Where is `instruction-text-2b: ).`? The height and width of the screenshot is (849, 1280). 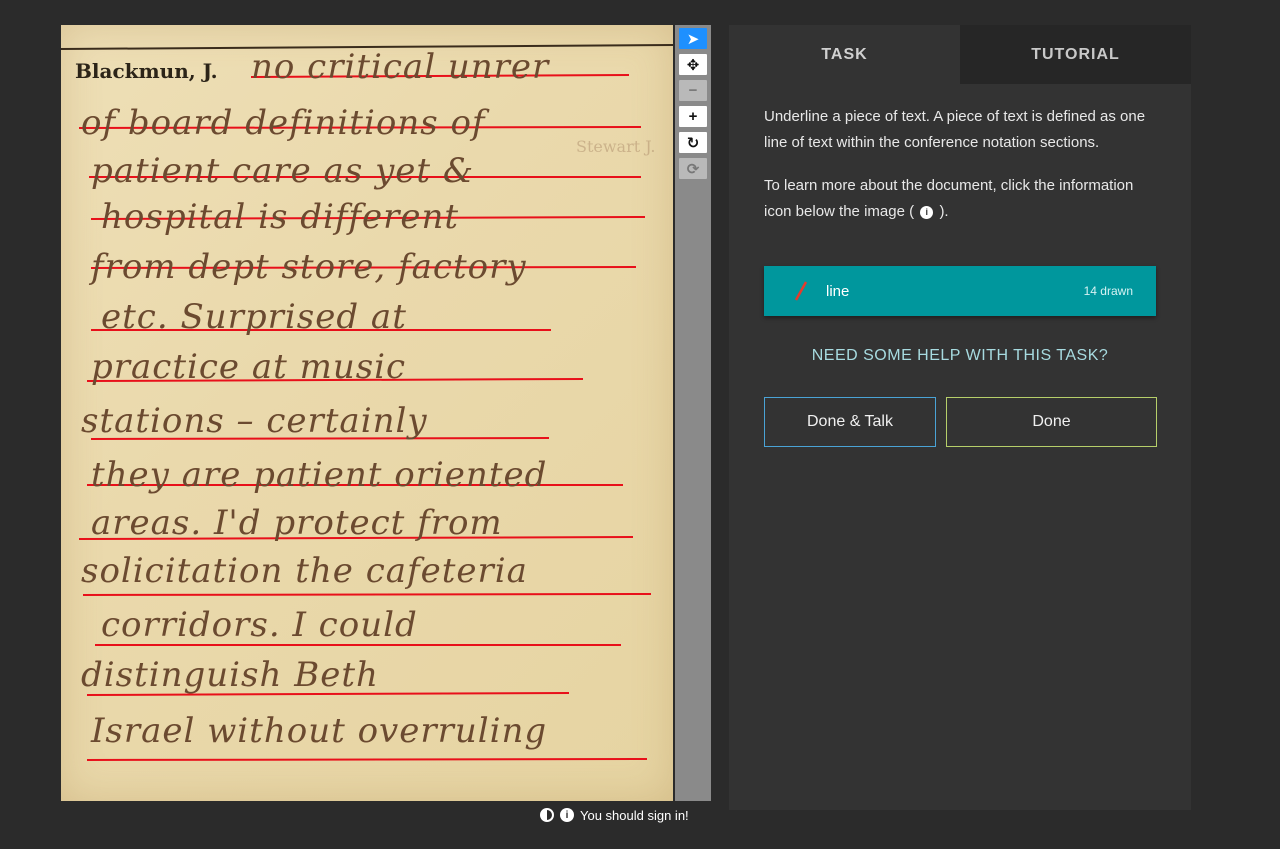 instruction-text-2b: ). is located at coordinates (944, 211).